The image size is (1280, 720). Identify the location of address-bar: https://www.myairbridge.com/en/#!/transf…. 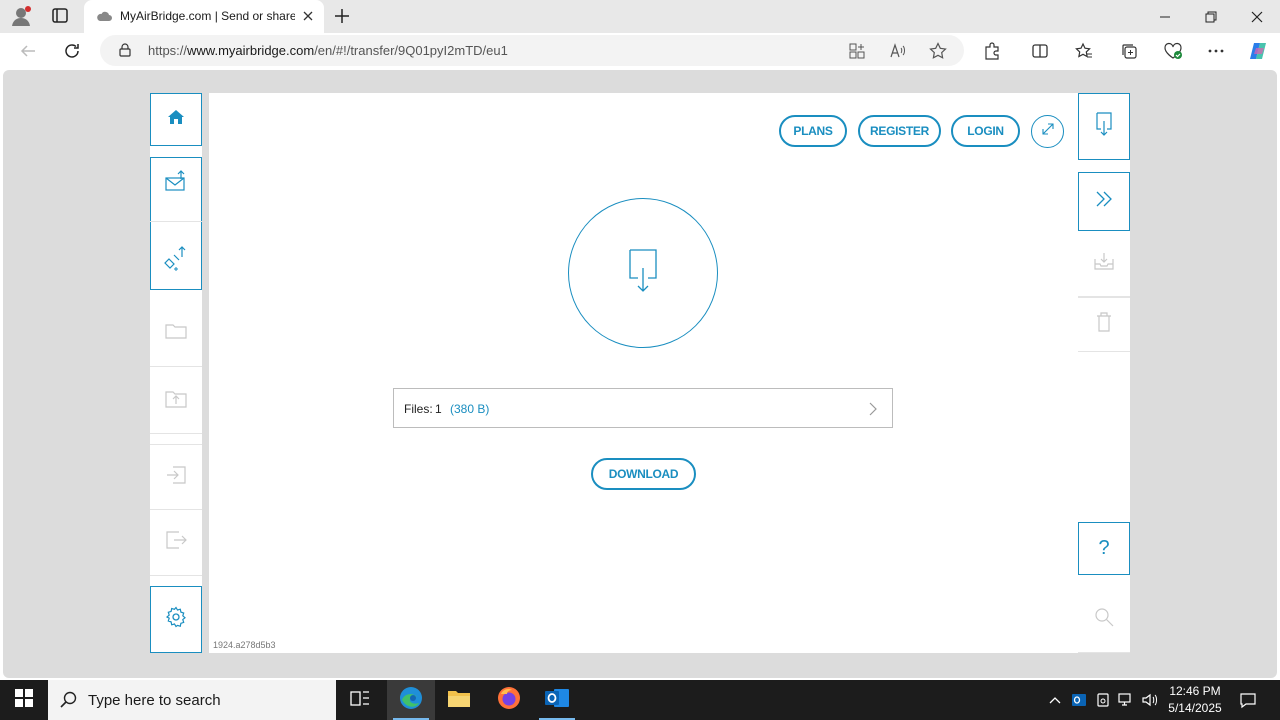
(532, 50).